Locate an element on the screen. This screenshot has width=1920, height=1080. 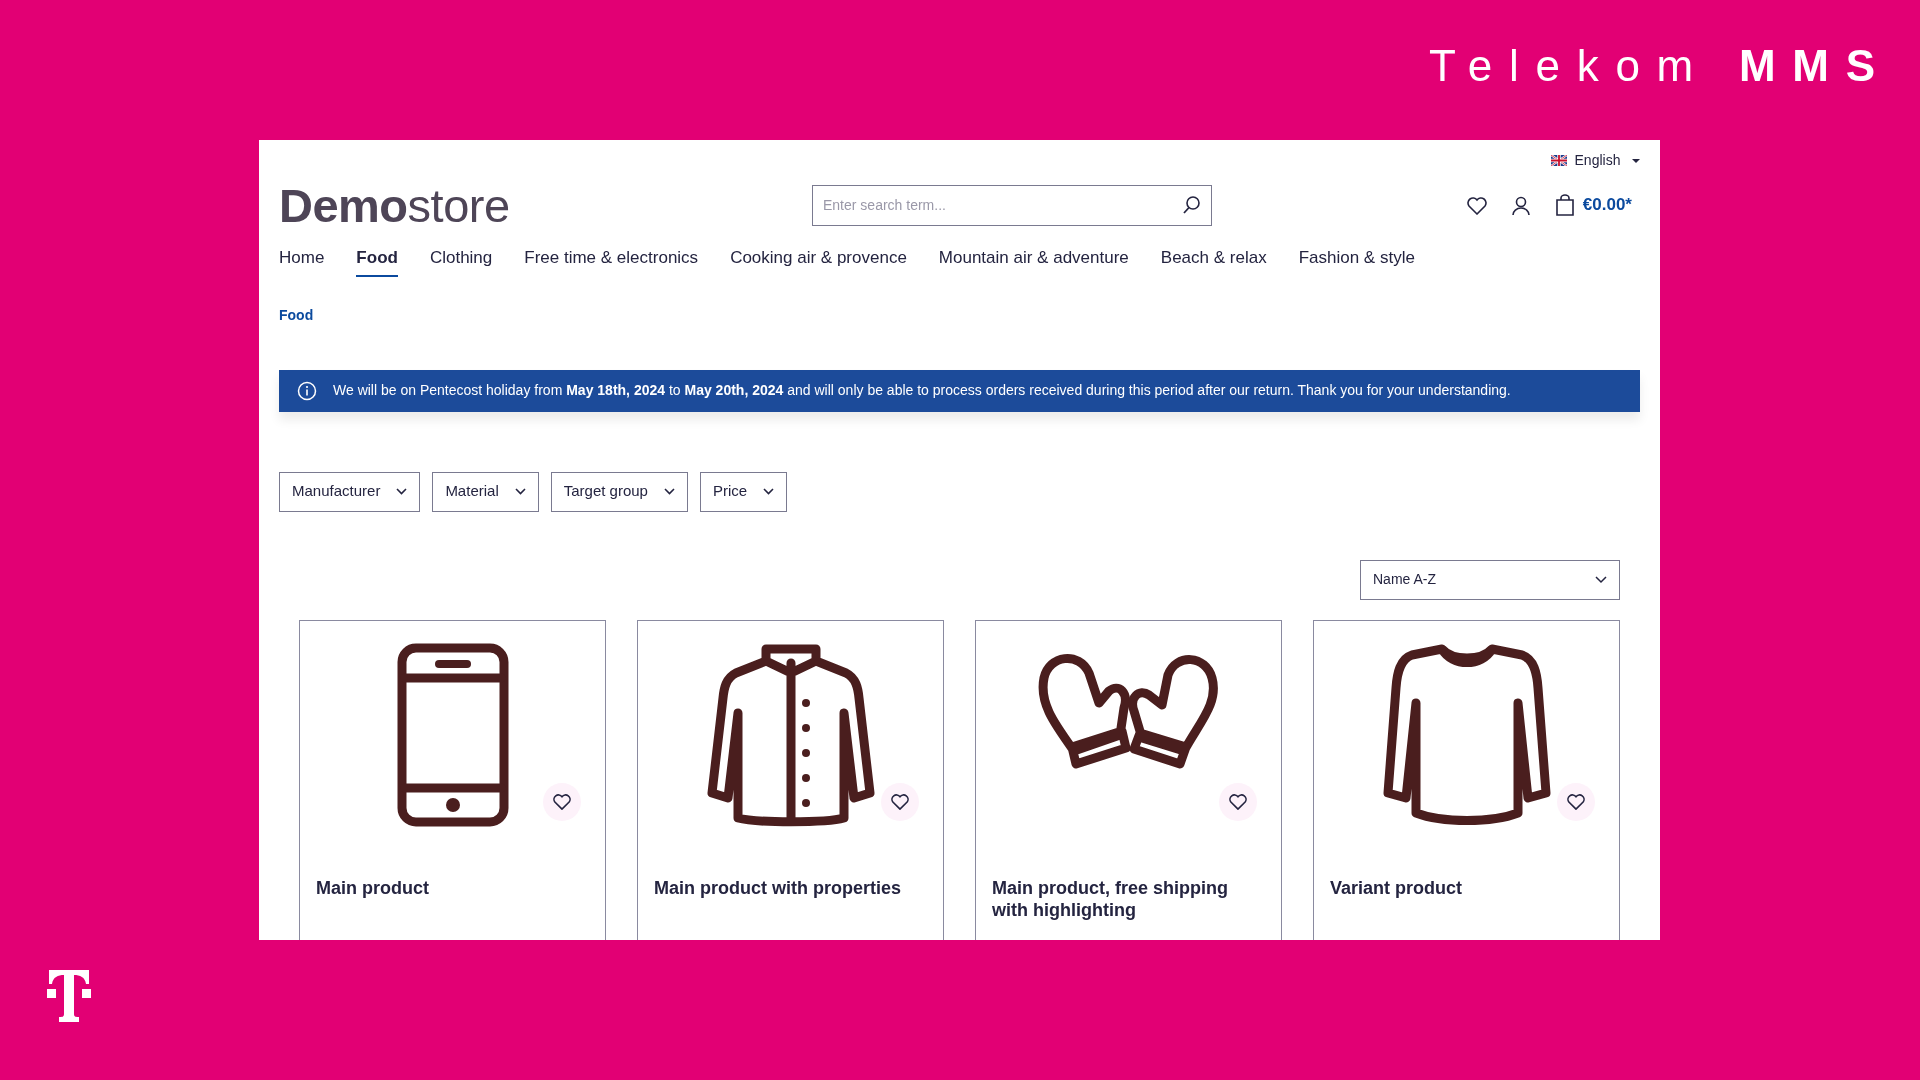
nav-tab: Food is located at coordinates (377, 259).